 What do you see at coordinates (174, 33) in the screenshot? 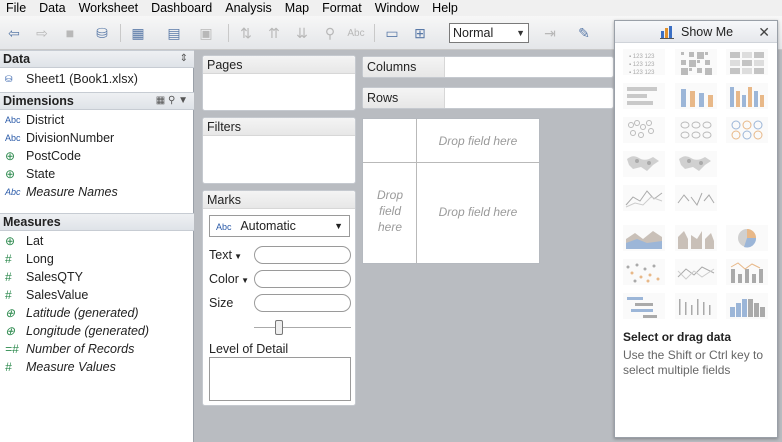
I see `new-dashboard-icon: ▤` at bounding box center [174, 33].